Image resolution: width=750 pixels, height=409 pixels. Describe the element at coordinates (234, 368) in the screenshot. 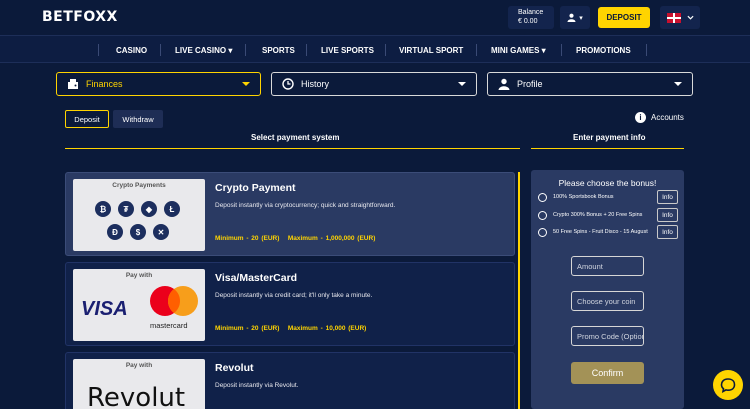

I see `payment-title: Revolut` at that location.